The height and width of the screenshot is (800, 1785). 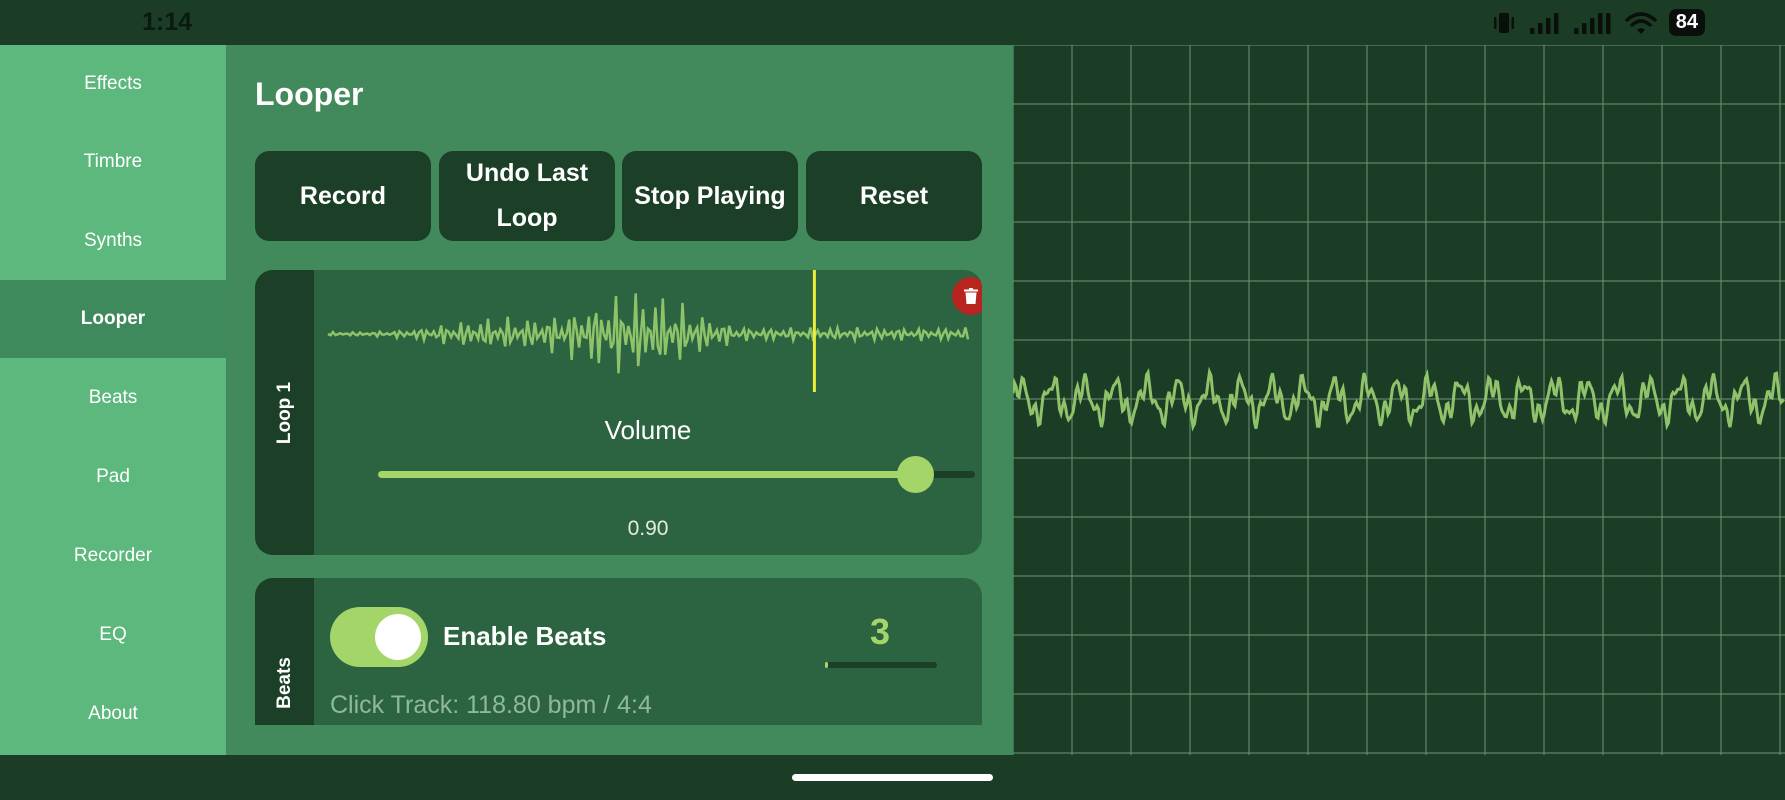 What do you see at coordinates (525, 636) in the screenshot?
I see `enable-beats-label: Enable Beats` at bounding box center [525, 636].